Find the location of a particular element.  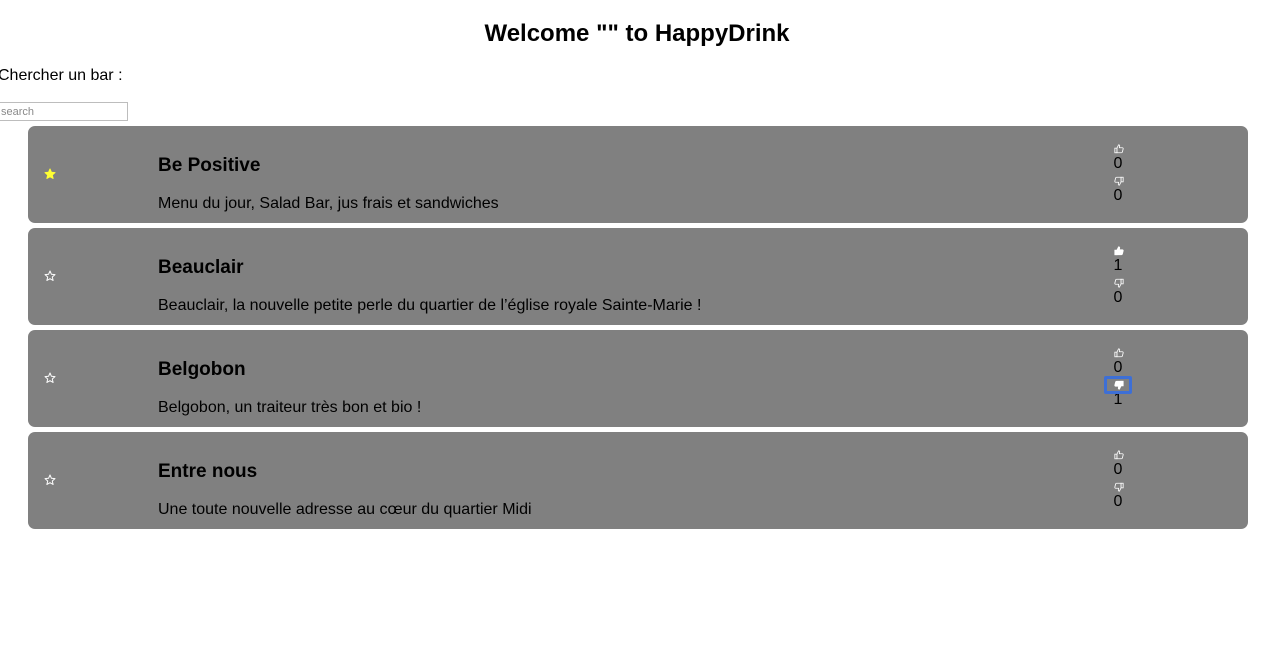

bar-name: Be Positive is located at coordinates (209, 166).